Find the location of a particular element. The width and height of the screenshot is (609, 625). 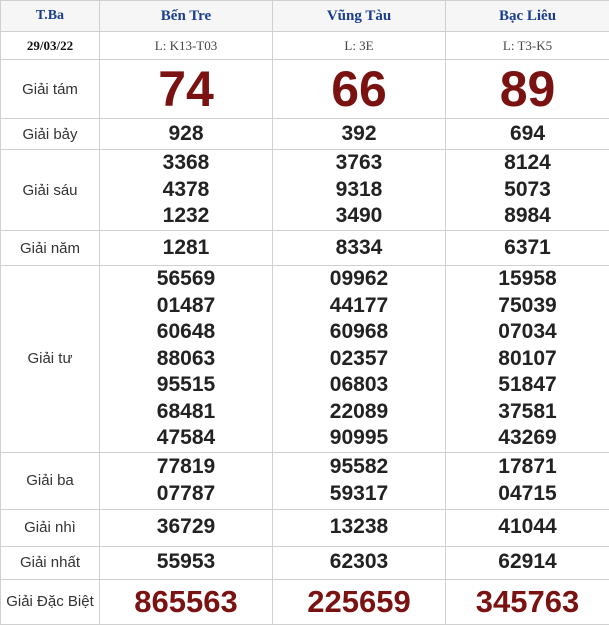

prize-number: 3763 is located at coordinates (359, 163).